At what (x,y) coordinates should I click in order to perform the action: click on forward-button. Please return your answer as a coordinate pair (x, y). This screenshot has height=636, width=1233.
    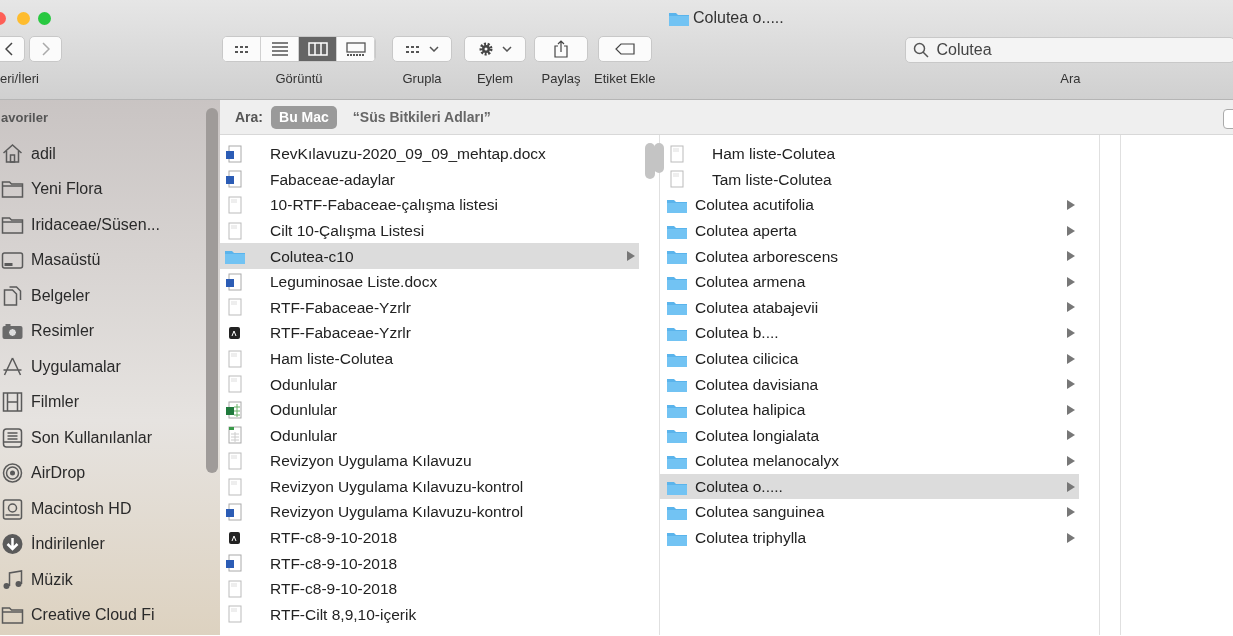
    Looking at the image, I should click on (45, 49).